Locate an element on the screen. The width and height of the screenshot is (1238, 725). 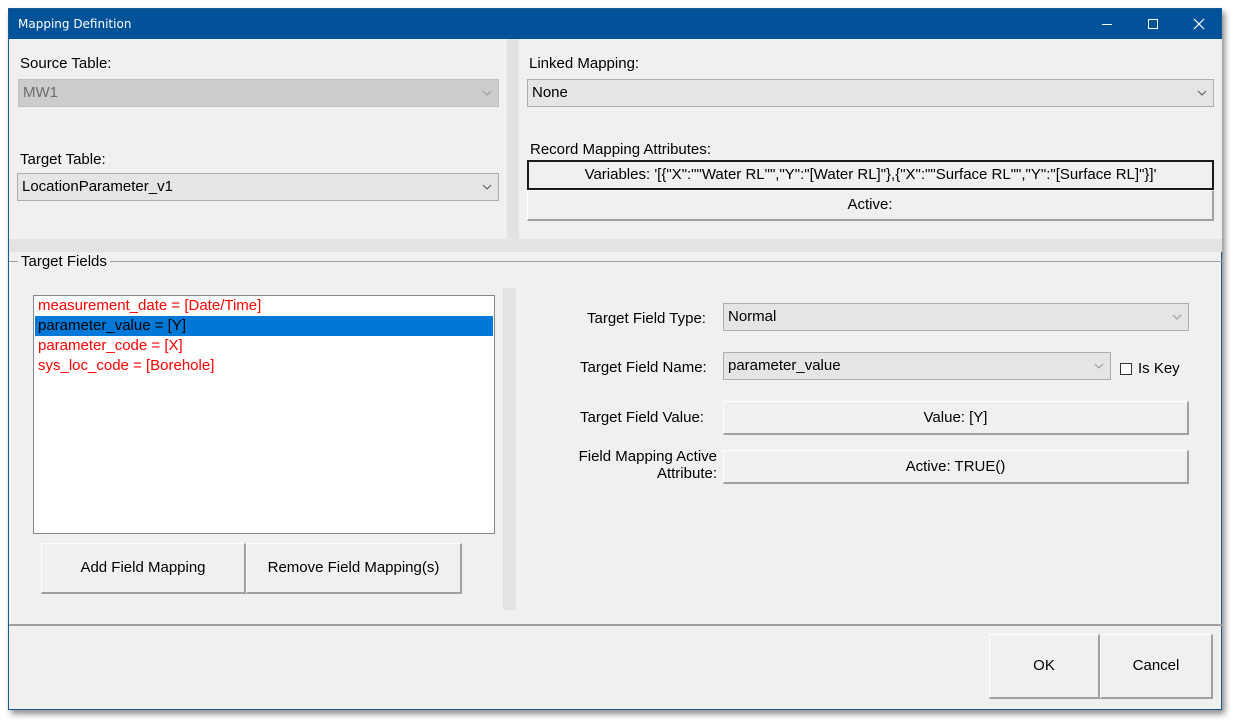
close-icon is located at coordinates (1199, 24).